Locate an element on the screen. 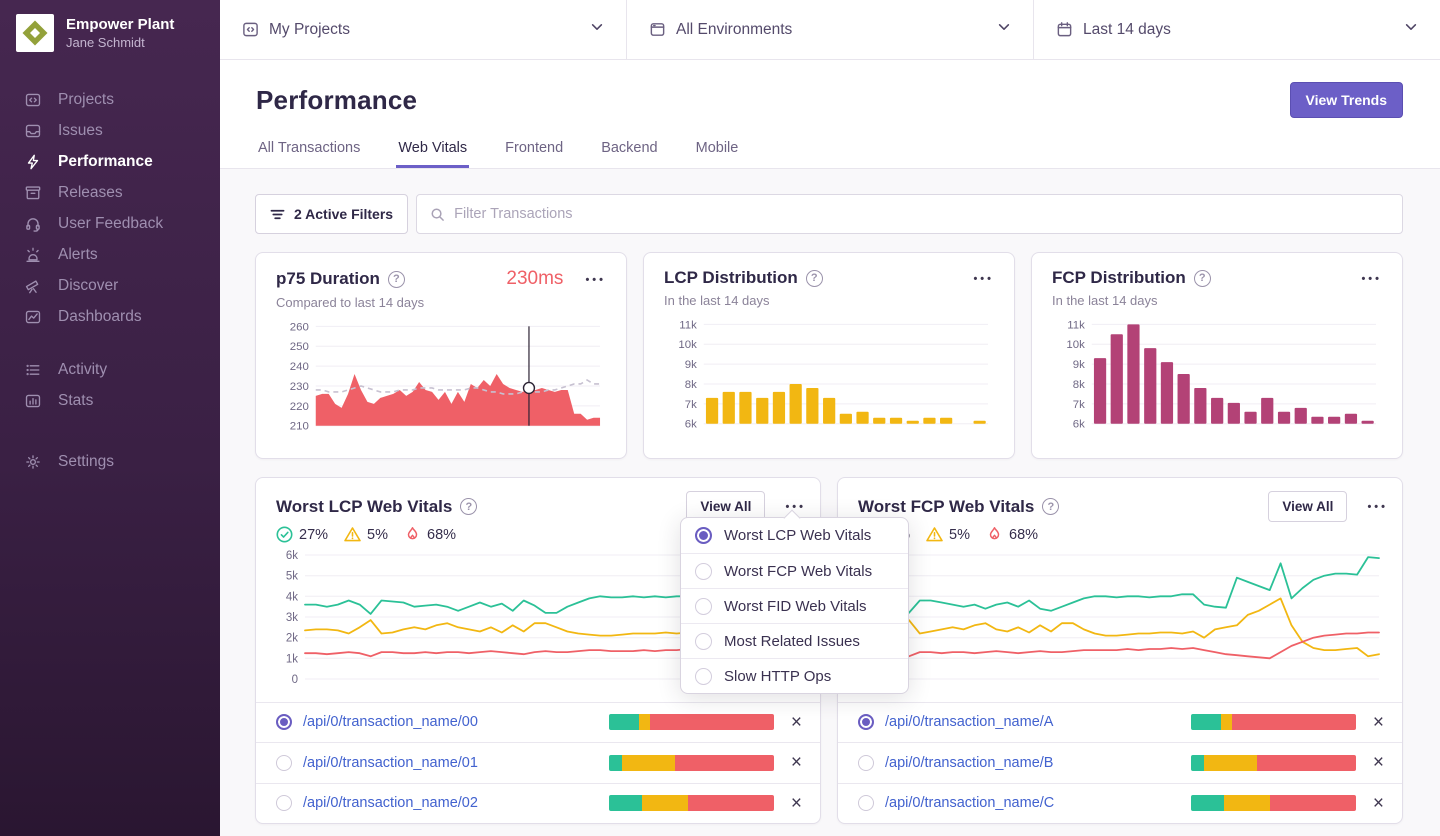 The height and width of the screenshot is (836, 1440). transaction-link: /api/0/transaction_name/A is located at coordinates (969, 722).